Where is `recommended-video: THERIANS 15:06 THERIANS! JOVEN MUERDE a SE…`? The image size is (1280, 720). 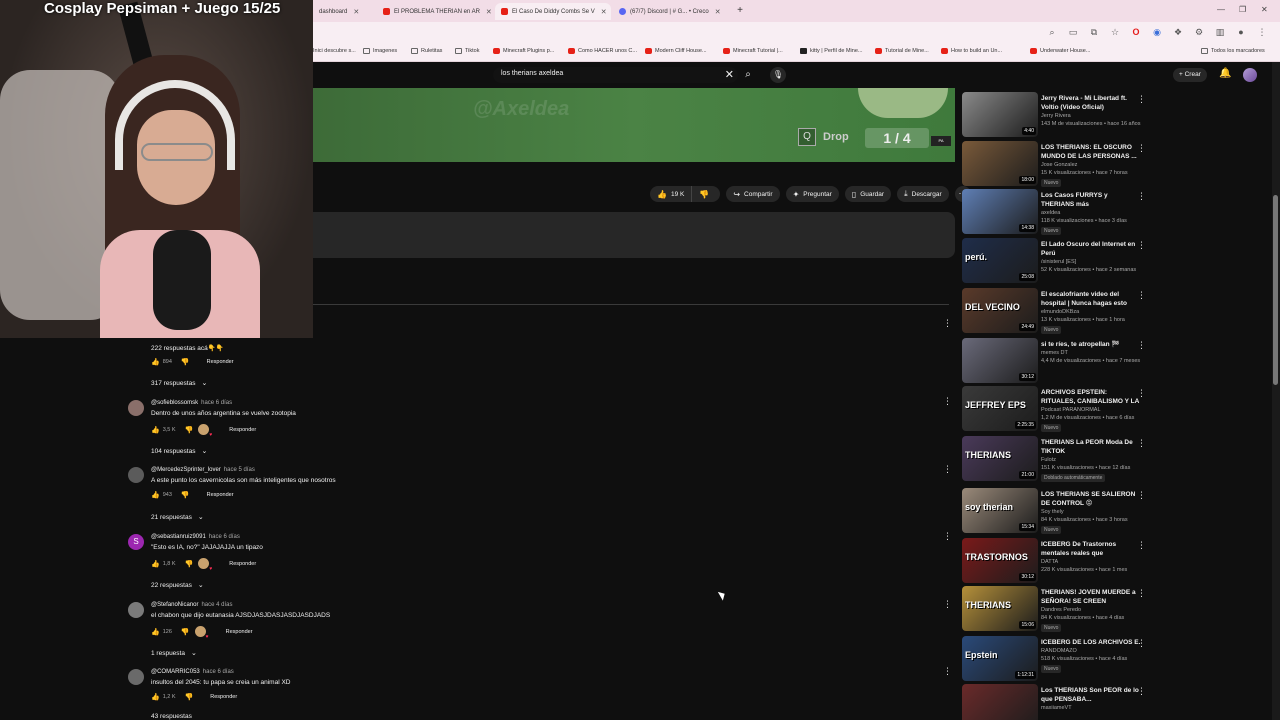
recommended-video: THERIANS 15:06 THERIANS! JOVEN MUERDE a SE… is located at coordinates (1054, 610).